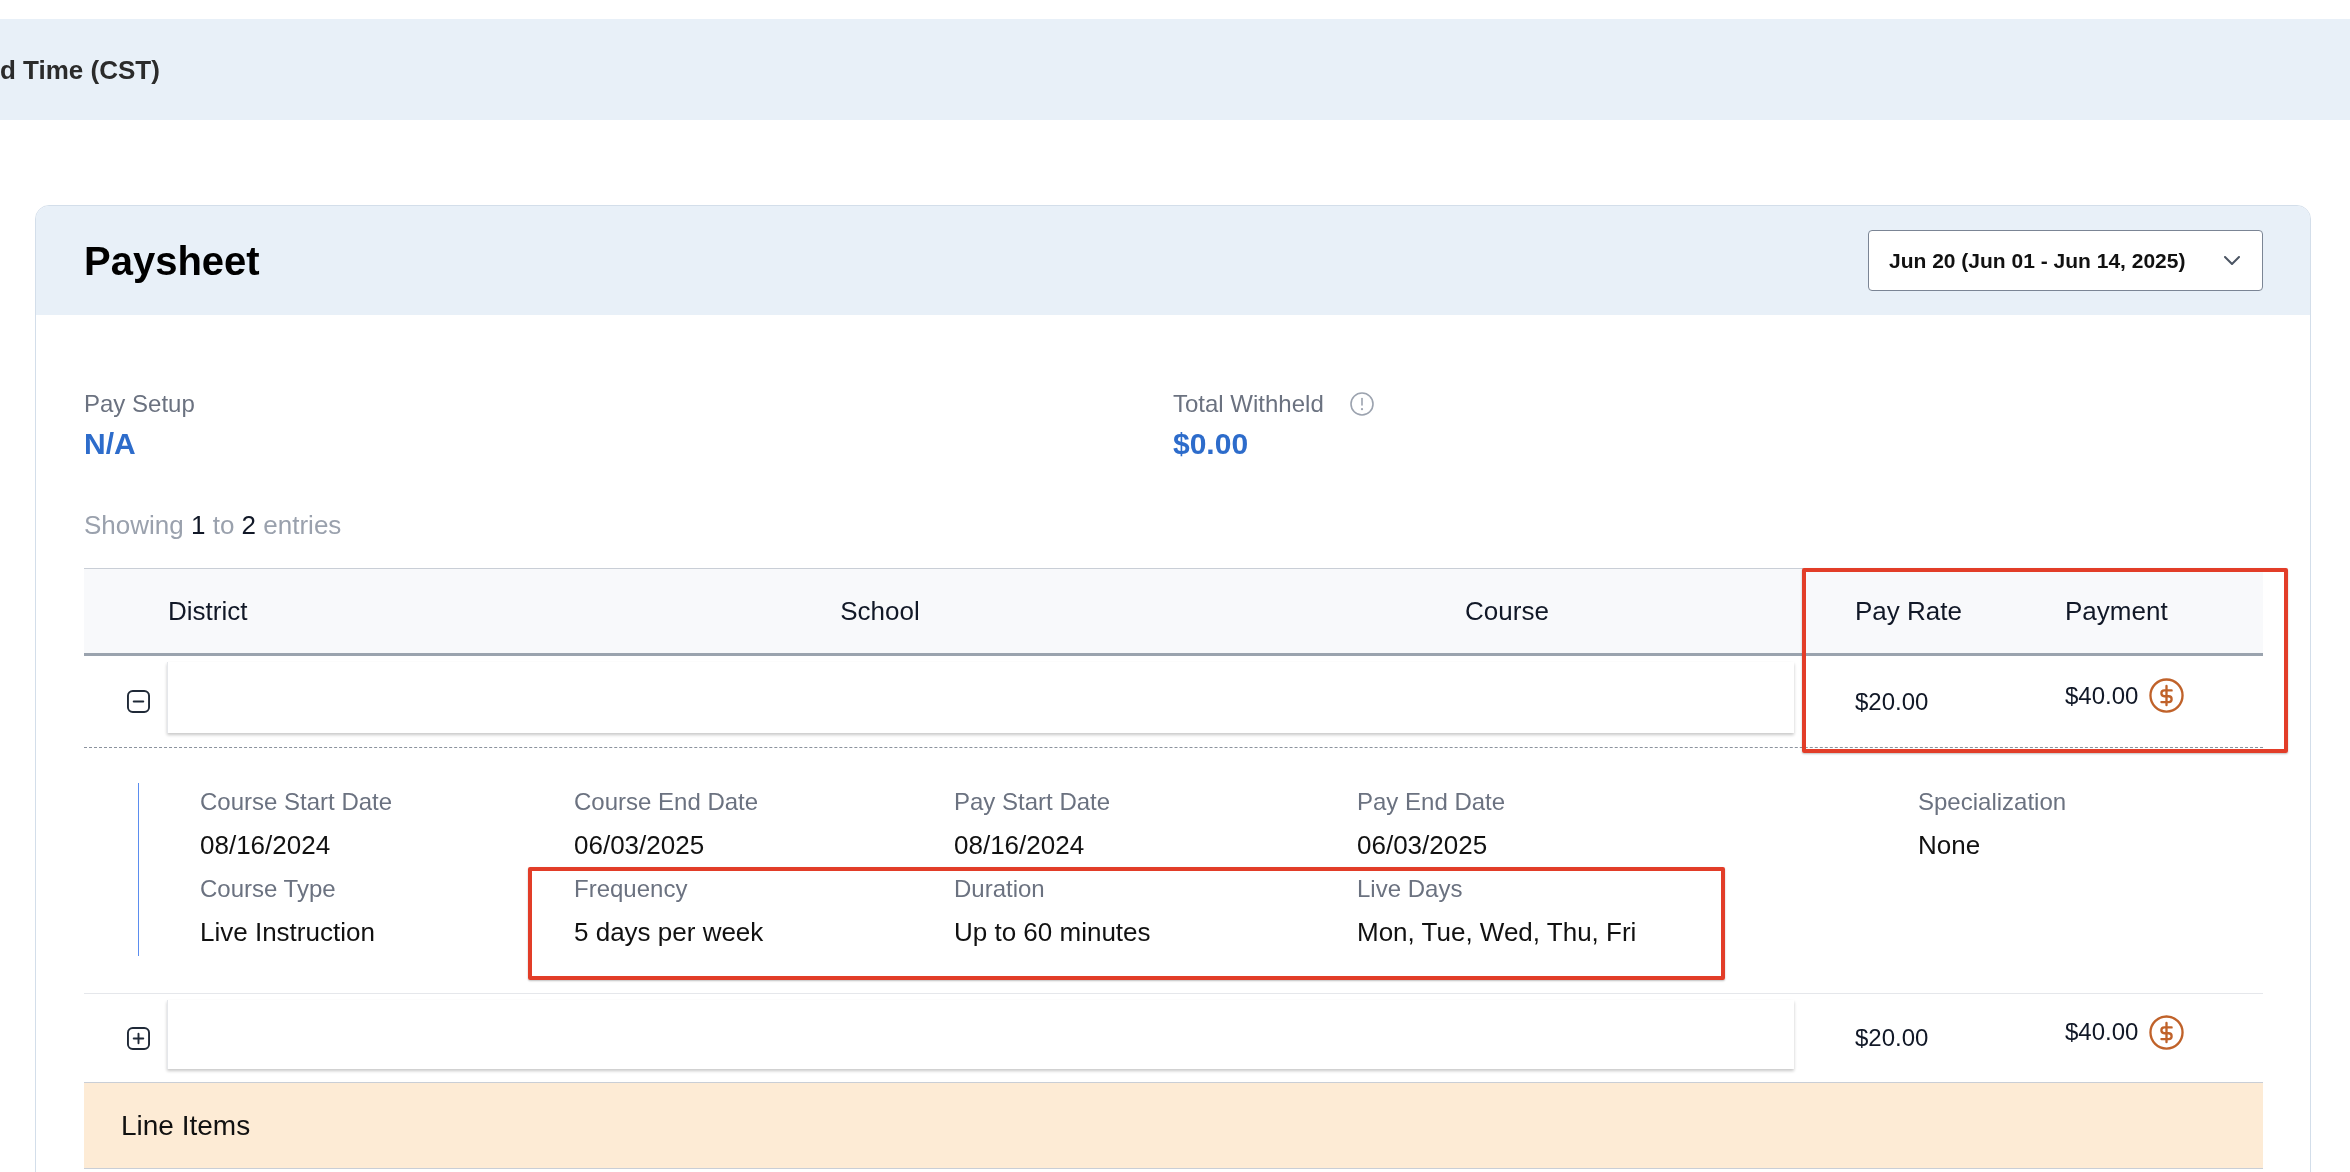 This screenshot has height=1172, width=2350. I want to click on header-text: d Time (CST), so click(80, 69).